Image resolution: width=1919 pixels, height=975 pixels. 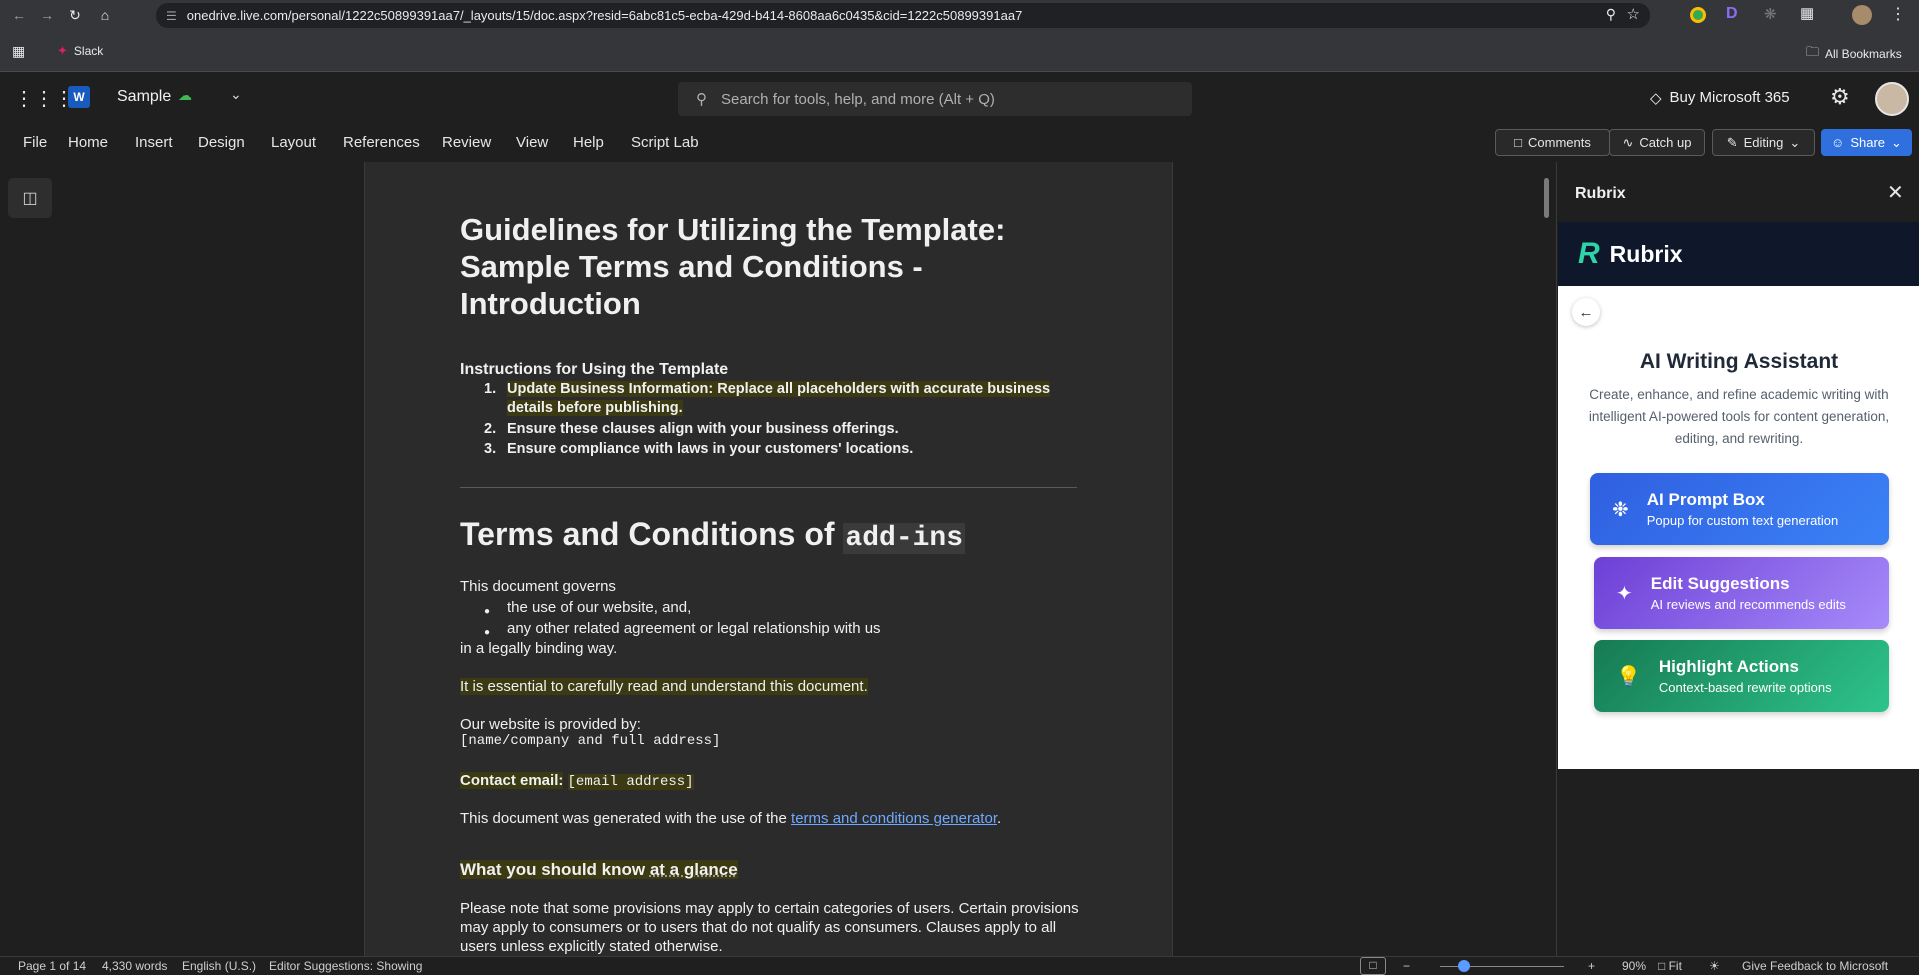 I want to click on contact-label: Contact email:, so click(x=512, y=780).